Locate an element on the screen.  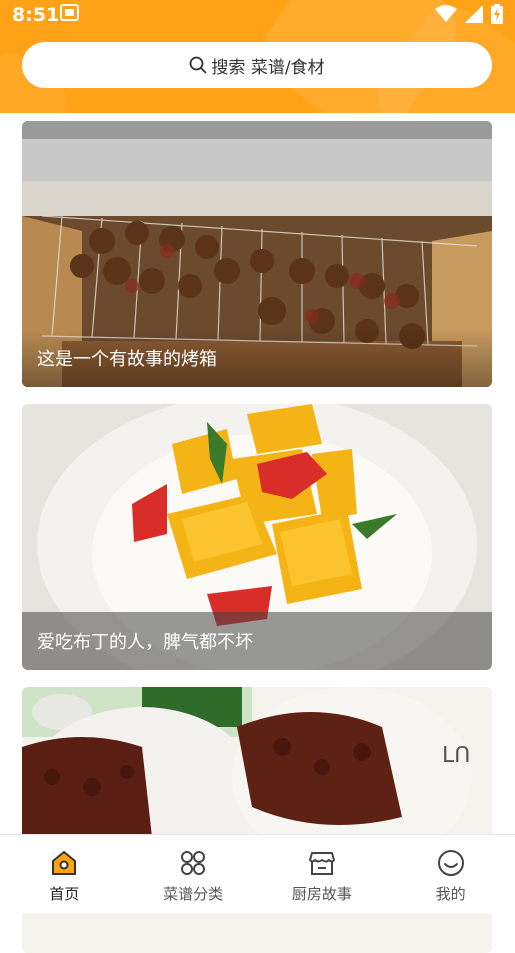
wifi-icon is located at coordinates (446, 13).